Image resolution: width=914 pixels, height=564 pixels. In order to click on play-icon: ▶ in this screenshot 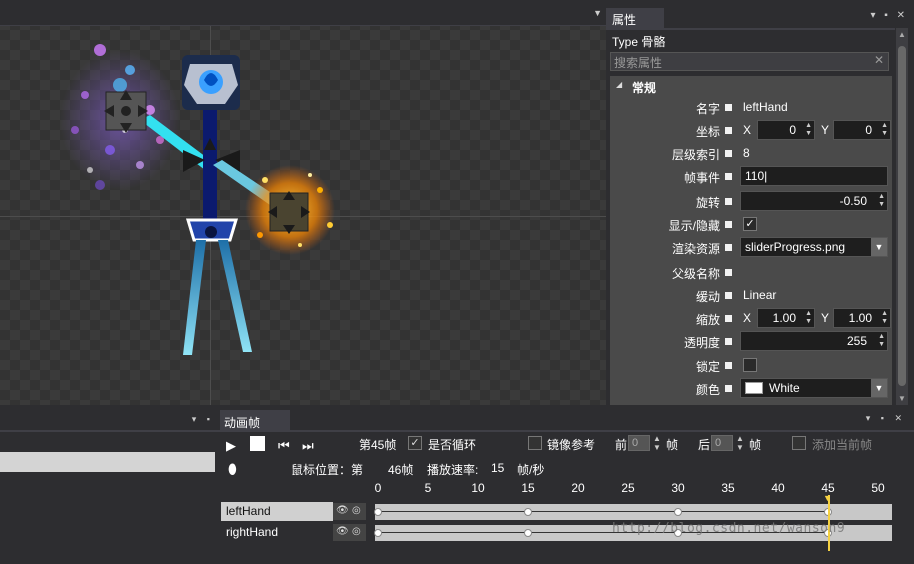, I will do `click(231, 446)`.